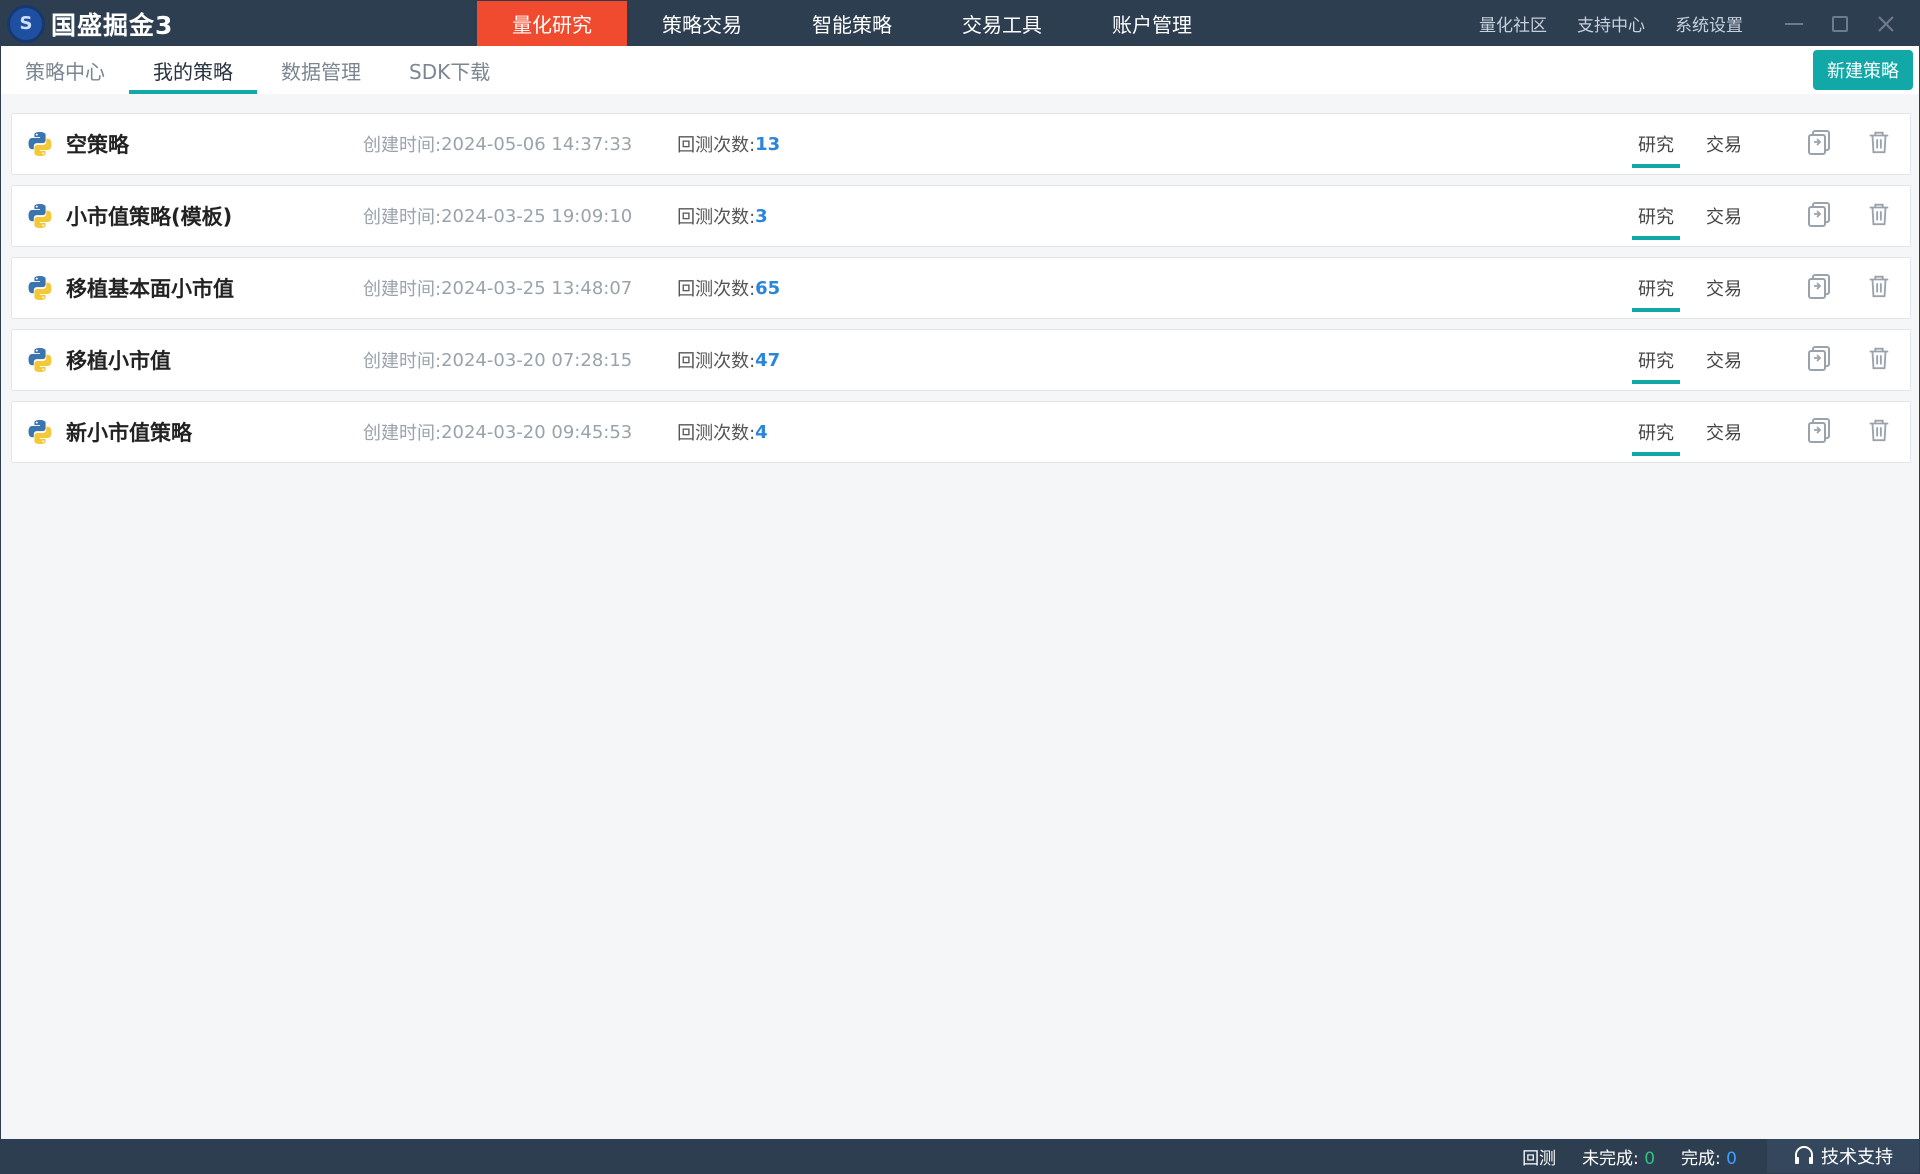  I want to click on status-finished: 完成: 0, so click(1709, 1156).